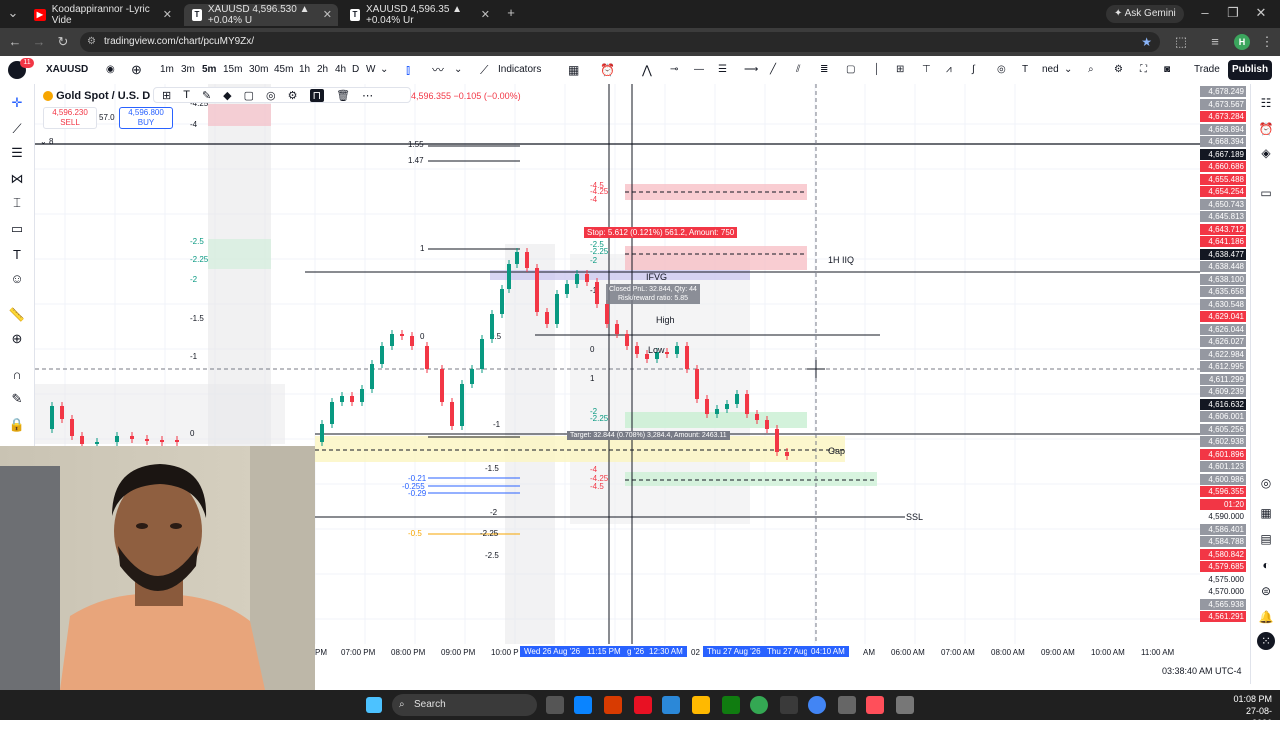  Describe the element at coordinates (1143, 70) in the screenshot. I see `fullscreen-icon: ⛶` at that location.